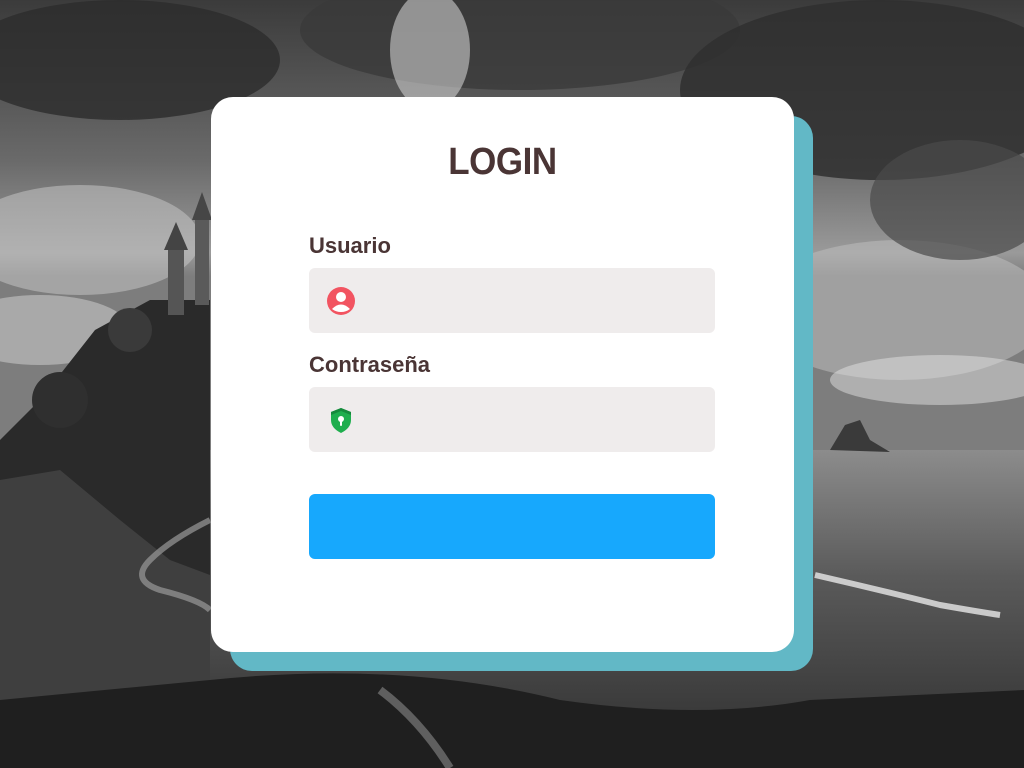 Image resolution: width=1024 pixels, height=768 pixels. I want to click on login-title: LOGIN, so click(502, 162).